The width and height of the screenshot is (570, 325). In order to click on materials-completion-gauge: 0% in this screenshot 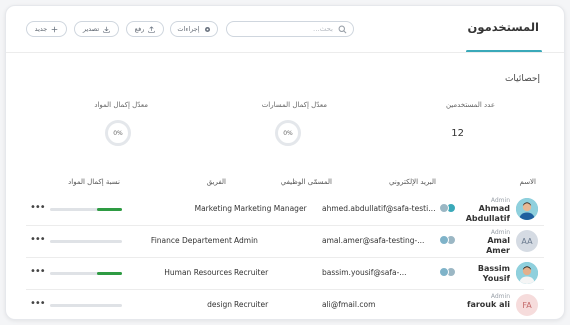, I will do `click(118, 133)`.